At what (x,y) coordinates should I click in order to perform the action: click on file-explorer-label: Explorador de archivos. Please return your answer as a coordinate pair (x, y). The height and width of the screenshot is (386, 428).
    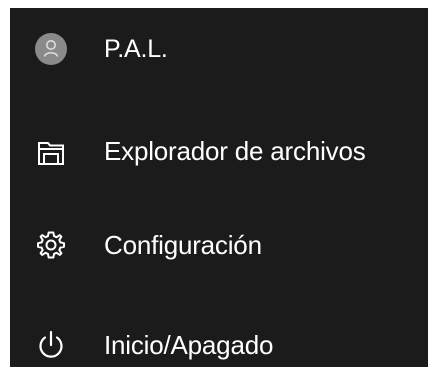
    Looking at the image, I should click on (235, 151).